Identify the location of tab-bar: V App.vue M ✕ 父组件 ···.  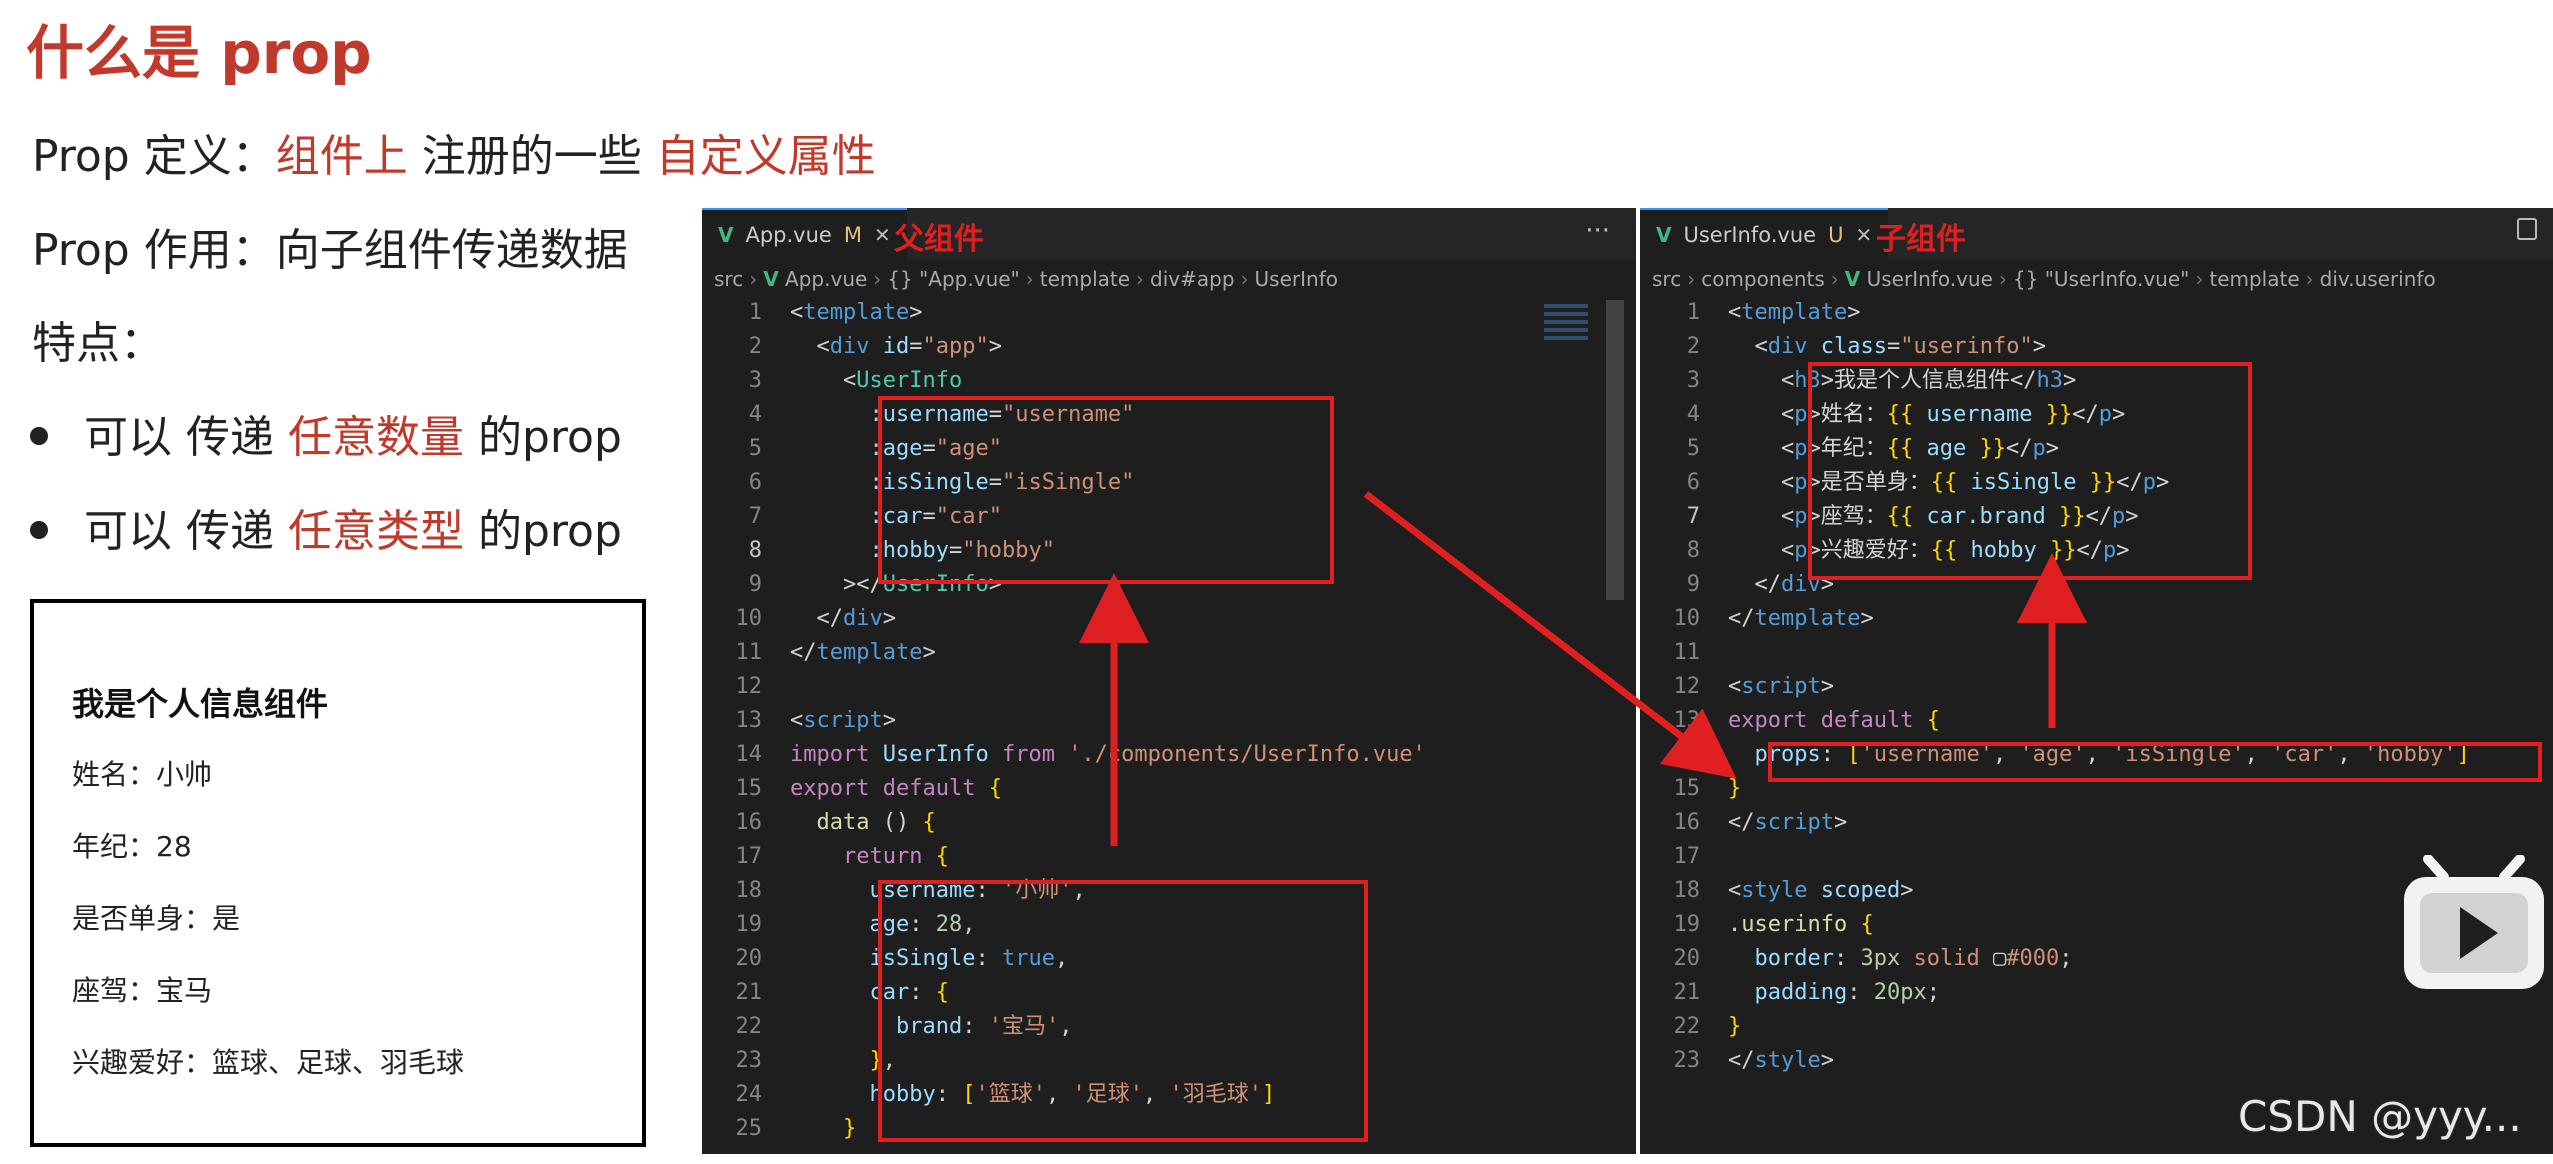
(1169, 234).